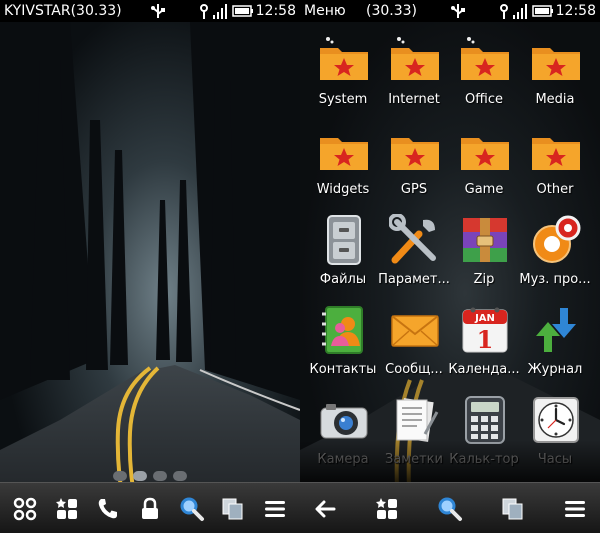  What do you see at coordinates (450, 11) in the screenshot?
I see `status-bar: Меню (30.33) 12:58` at bounding box center [450, 11].